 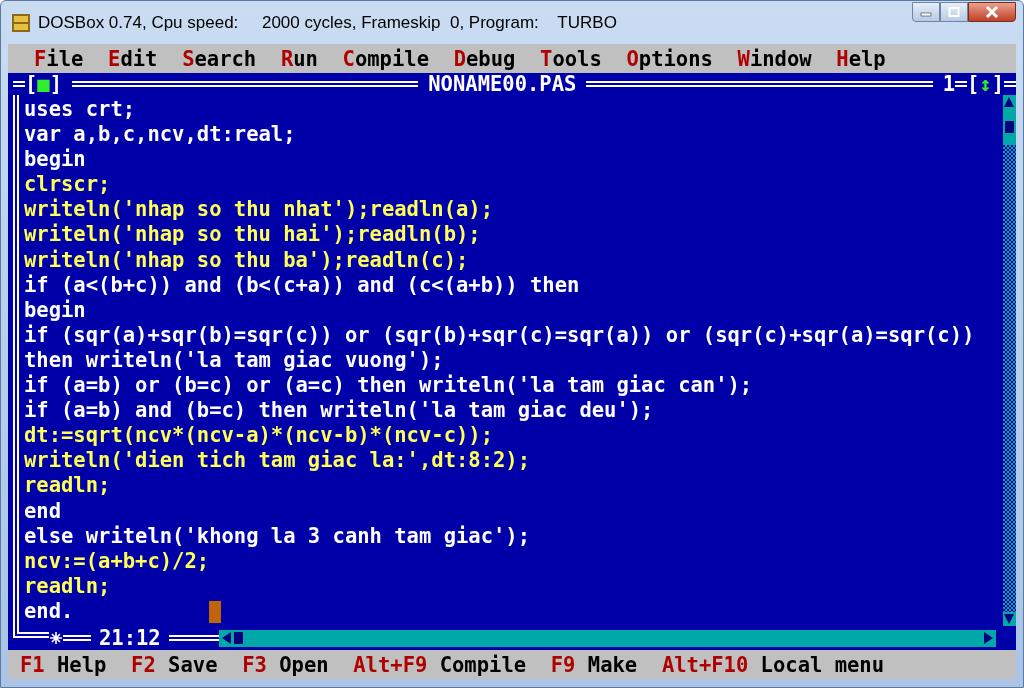 What do you see at coordinates (669, 58) in the screenshot?
I see `menu-item: Options` at bounding box center [669, 58].